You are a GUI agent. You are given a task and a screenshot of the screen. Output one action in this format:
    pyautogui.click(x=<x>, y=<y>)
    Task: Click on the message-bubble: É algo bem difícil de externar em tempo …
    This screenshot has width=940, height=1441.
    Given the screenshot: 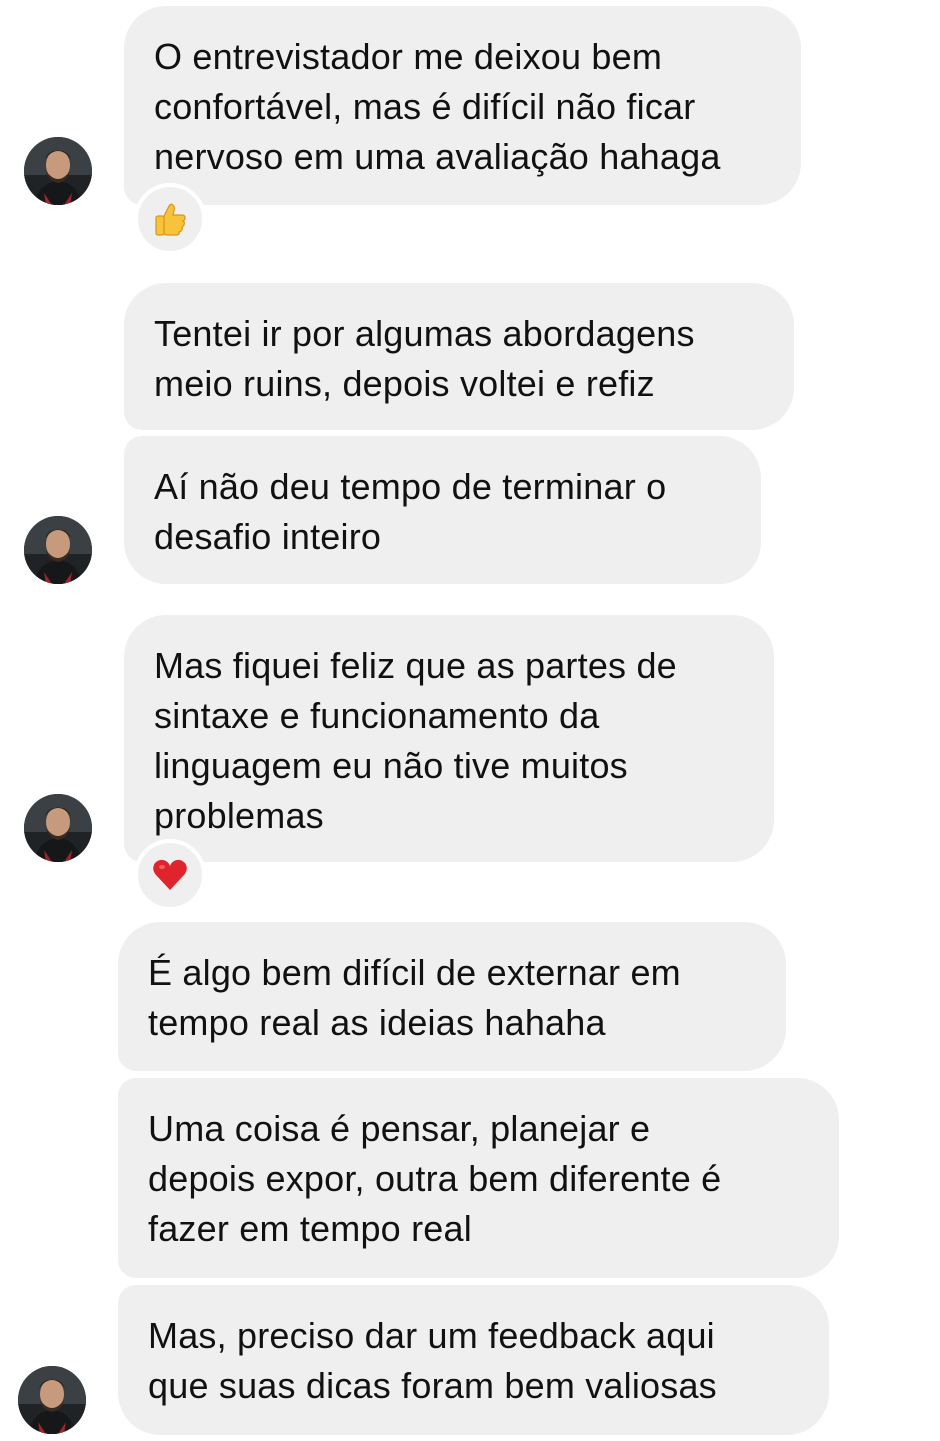 What is the action you would take?
    pyautogui.click(x=452, y=996)
    